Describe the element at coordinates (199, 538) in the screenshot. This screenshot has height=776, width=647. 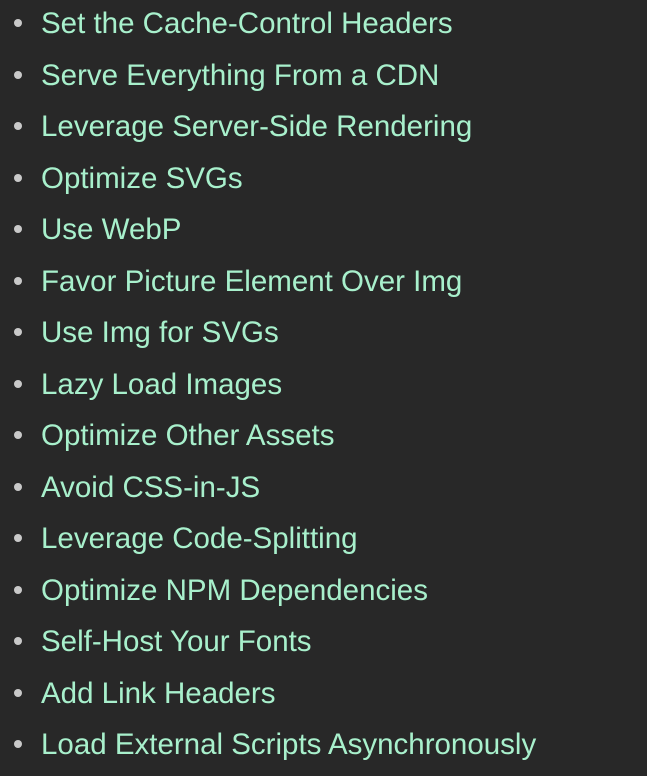
I see `toc-link-code-splitting: Leverage Code-Splitting` at that location.